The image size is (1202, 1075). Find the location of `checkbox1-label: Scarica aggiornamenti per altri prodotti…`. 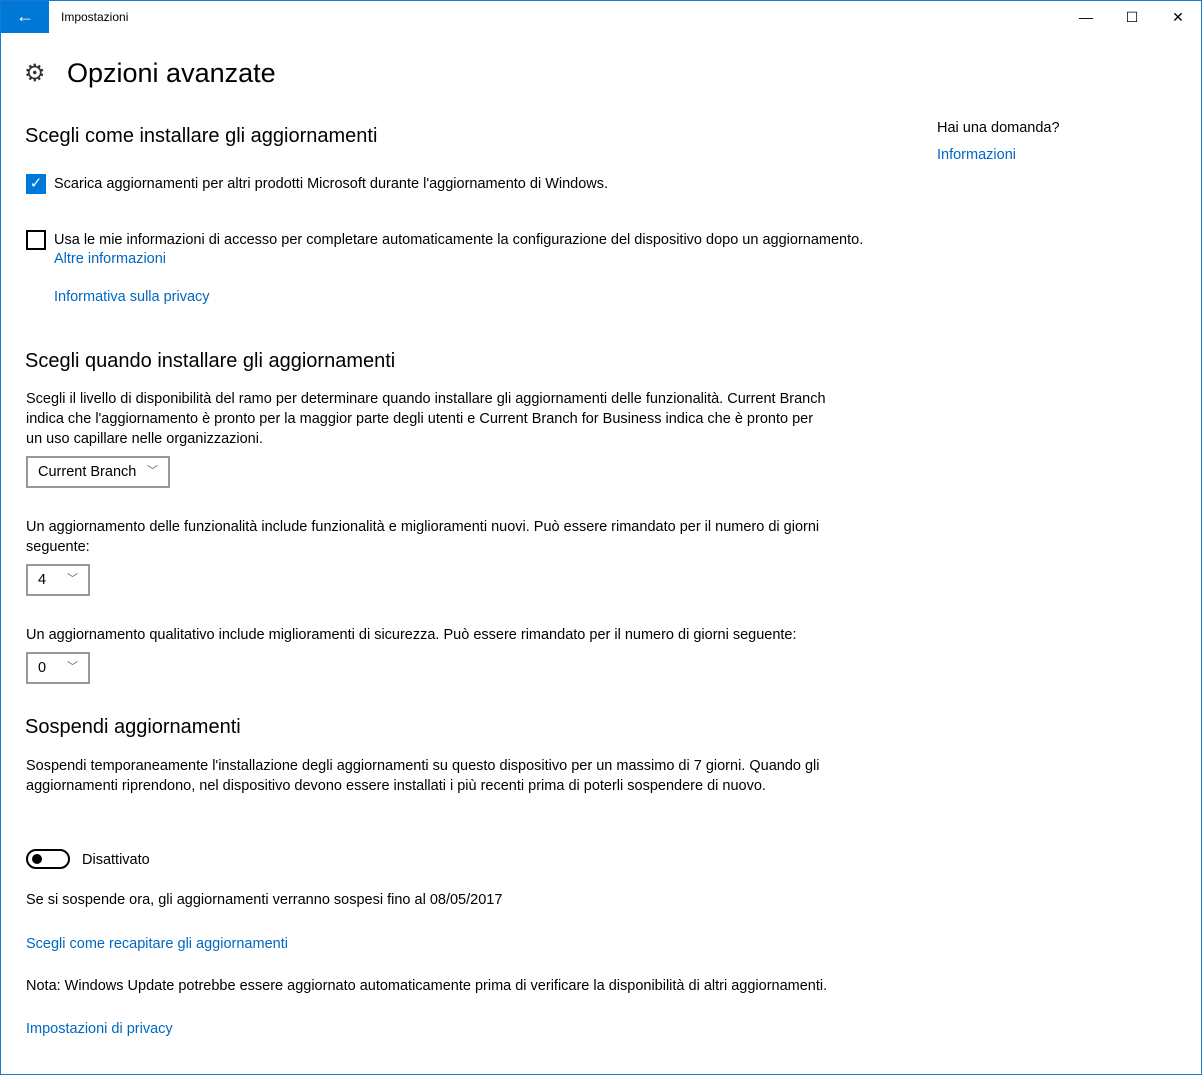

checkbox1-label: Scarica aggiornamenti per altri prodotti… is located at coordinates (331, 184).